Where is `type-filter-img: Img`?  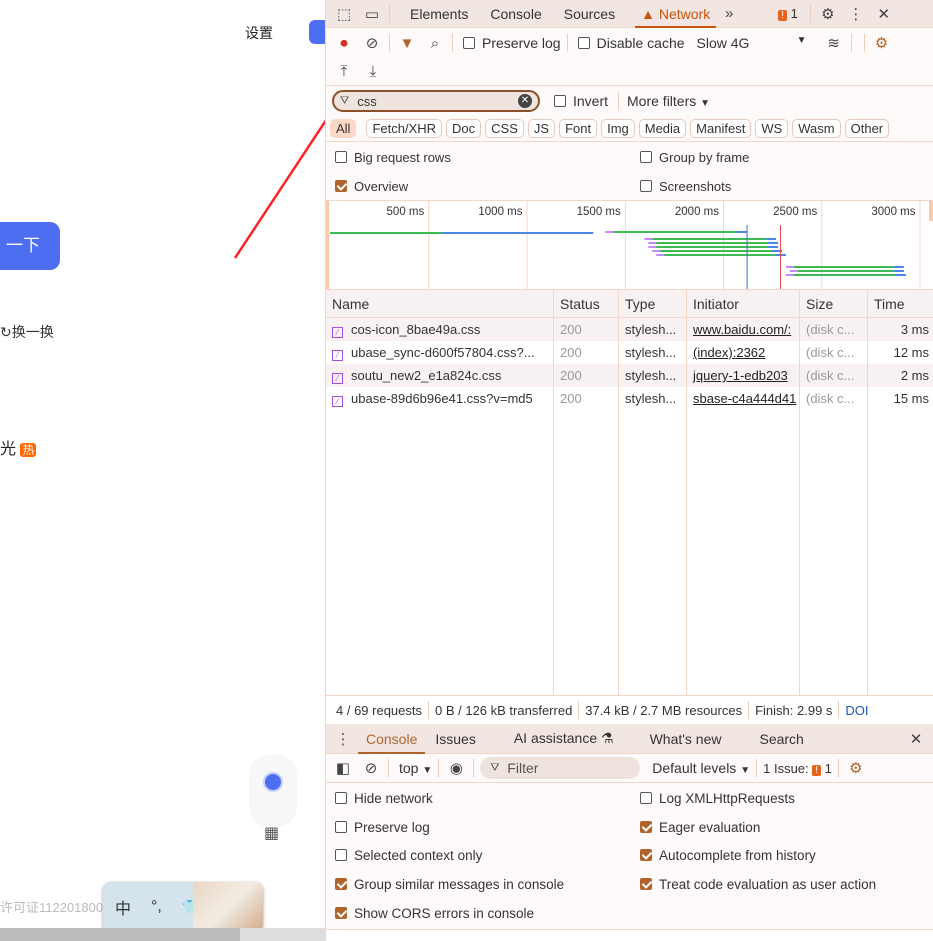 type-filter-img: Img is located at coordinates (618, 128).